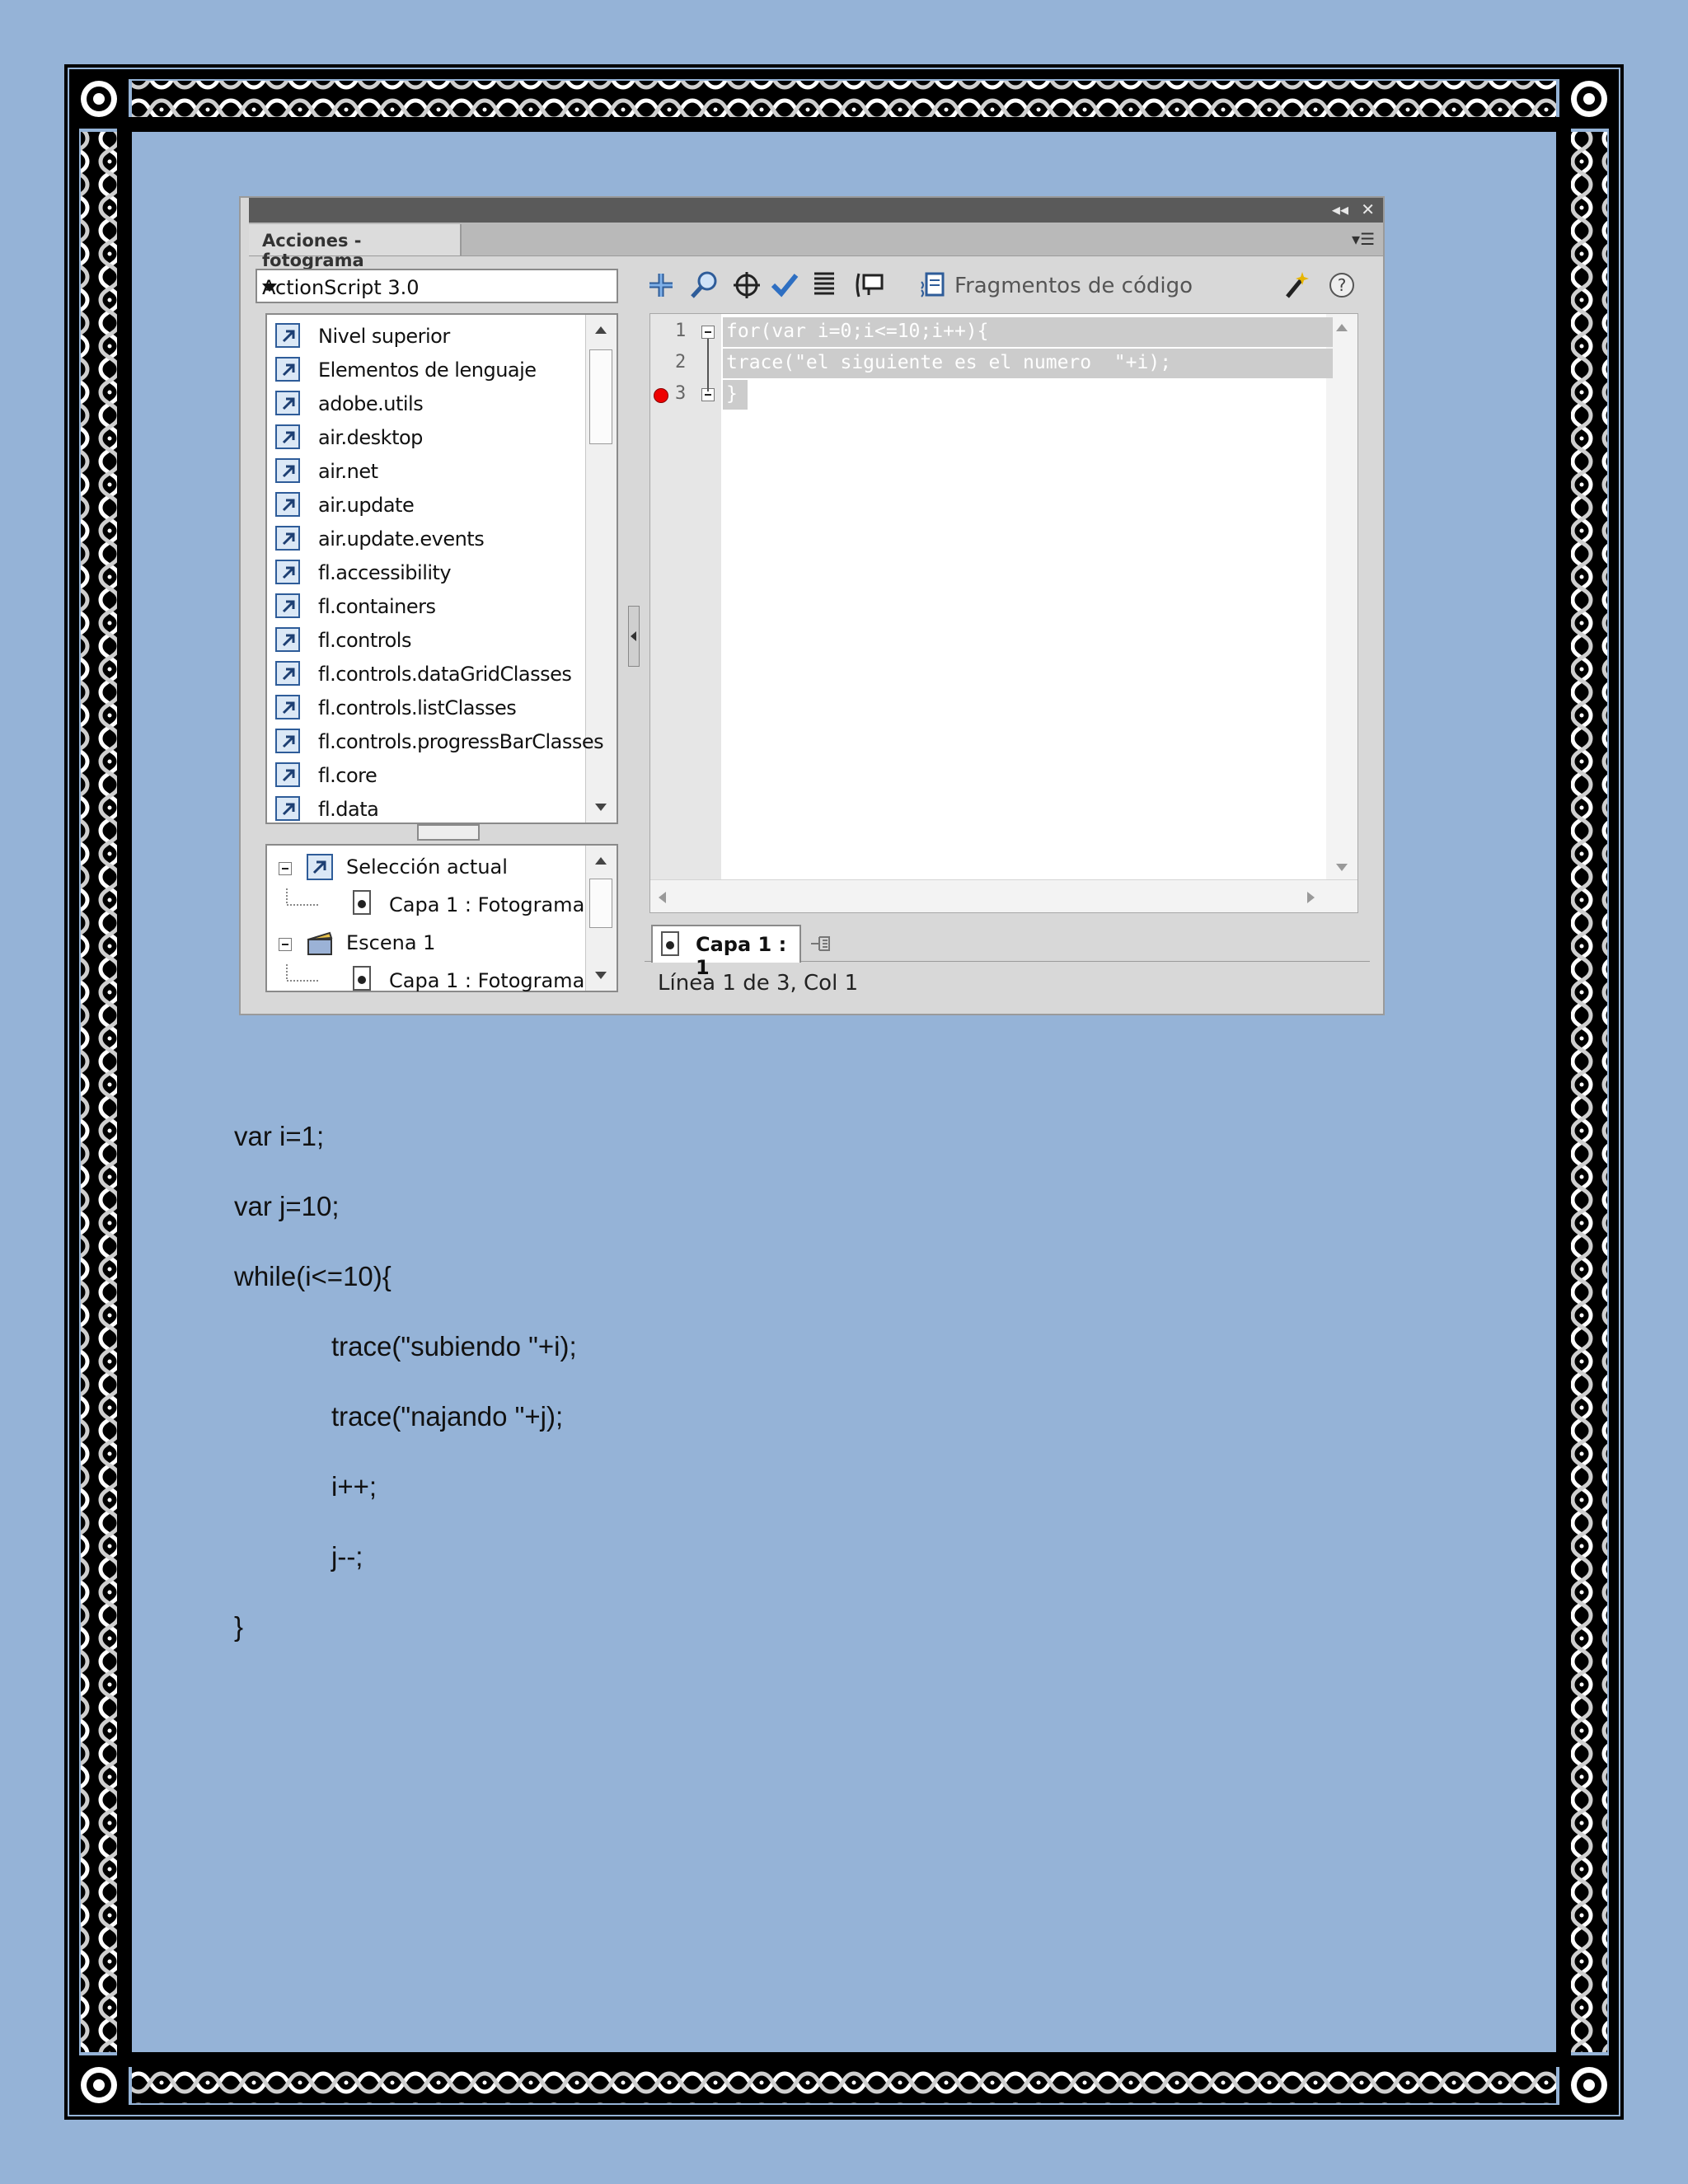 The height and width of the screenshot is (2184, 1688). I want to click on help-icon: ?, so click(1341, 285).